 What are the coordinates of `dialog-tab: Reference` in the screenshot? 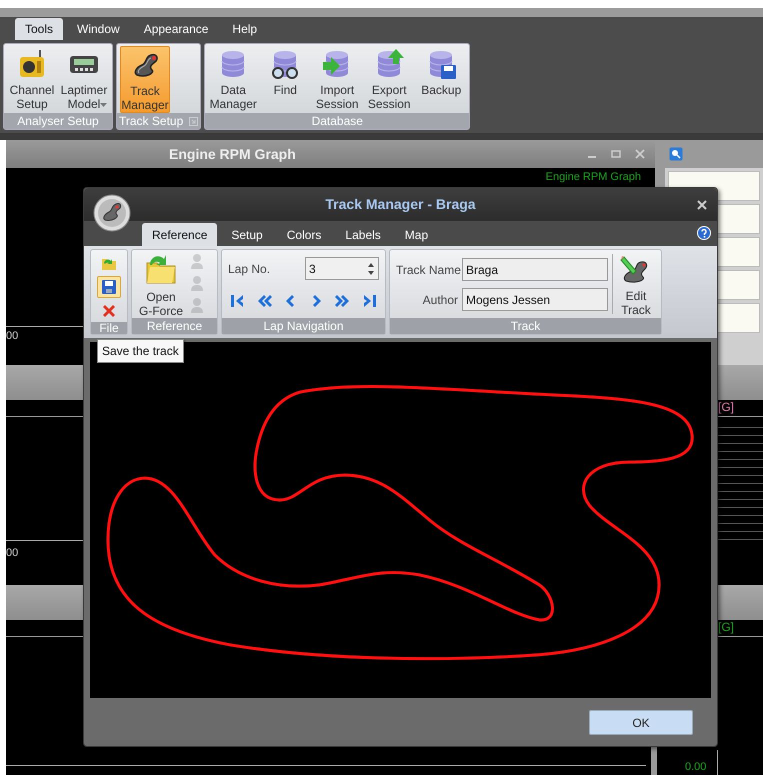 It's located at (180, 234).